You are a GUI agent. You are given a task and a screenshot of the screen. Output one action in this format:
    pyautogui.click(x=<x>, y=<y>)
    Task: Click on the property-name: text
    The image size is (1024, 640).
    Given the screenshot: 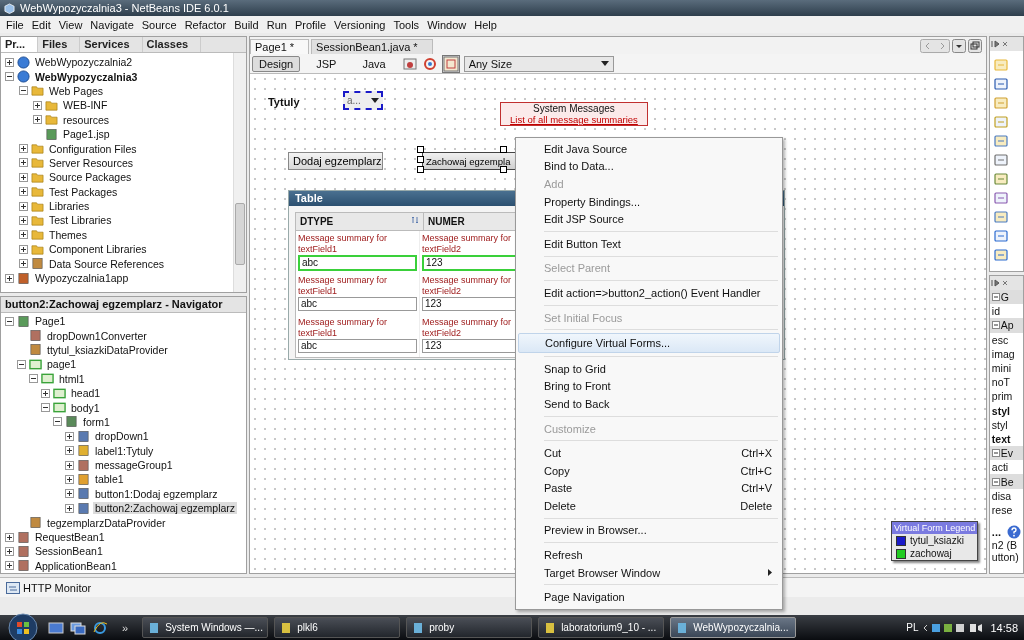 What is the action you would take?
    pyautogui.click(x=1001, y=438)
    